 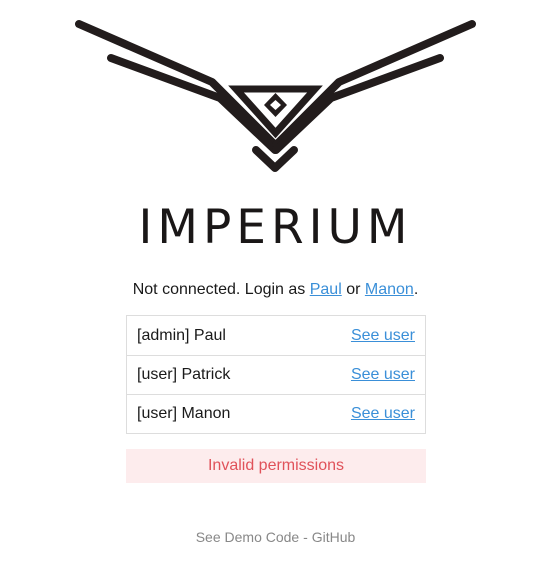 I want to click on github-link: GitHub, so click(x=334, y=537).